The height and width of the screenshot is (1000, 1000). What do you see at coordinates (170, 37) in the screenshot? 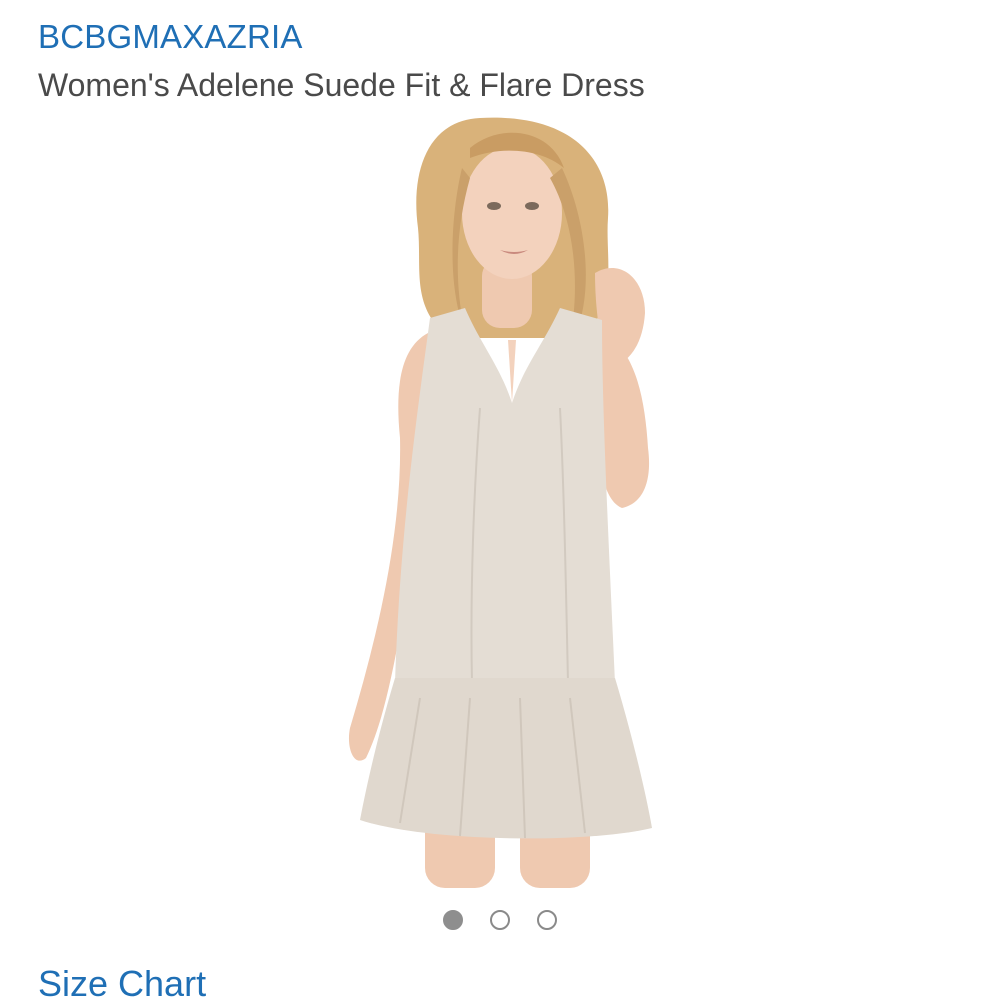
I see `brand-link: BCBGMAXAZRIA` at bounding box center [170, 37].